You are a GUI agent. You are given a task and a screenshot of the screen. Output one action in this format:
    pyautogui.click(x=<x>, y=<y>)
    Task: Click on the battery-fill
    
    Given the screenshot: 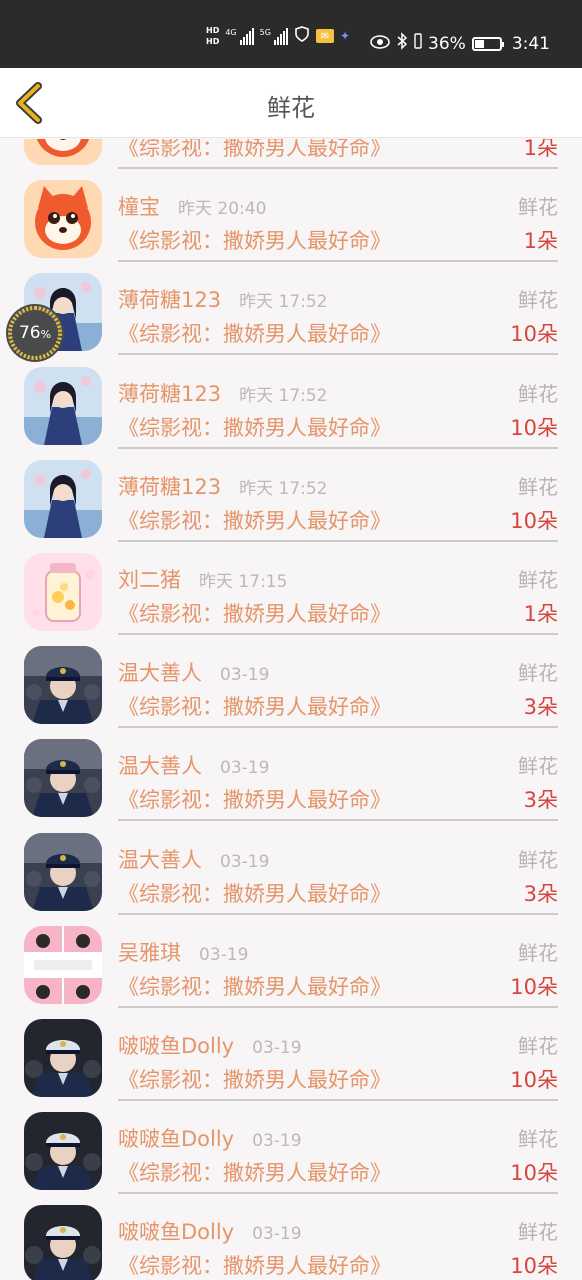 What is the action you would take?
    pyautogui.click(x=479, y=43)
    